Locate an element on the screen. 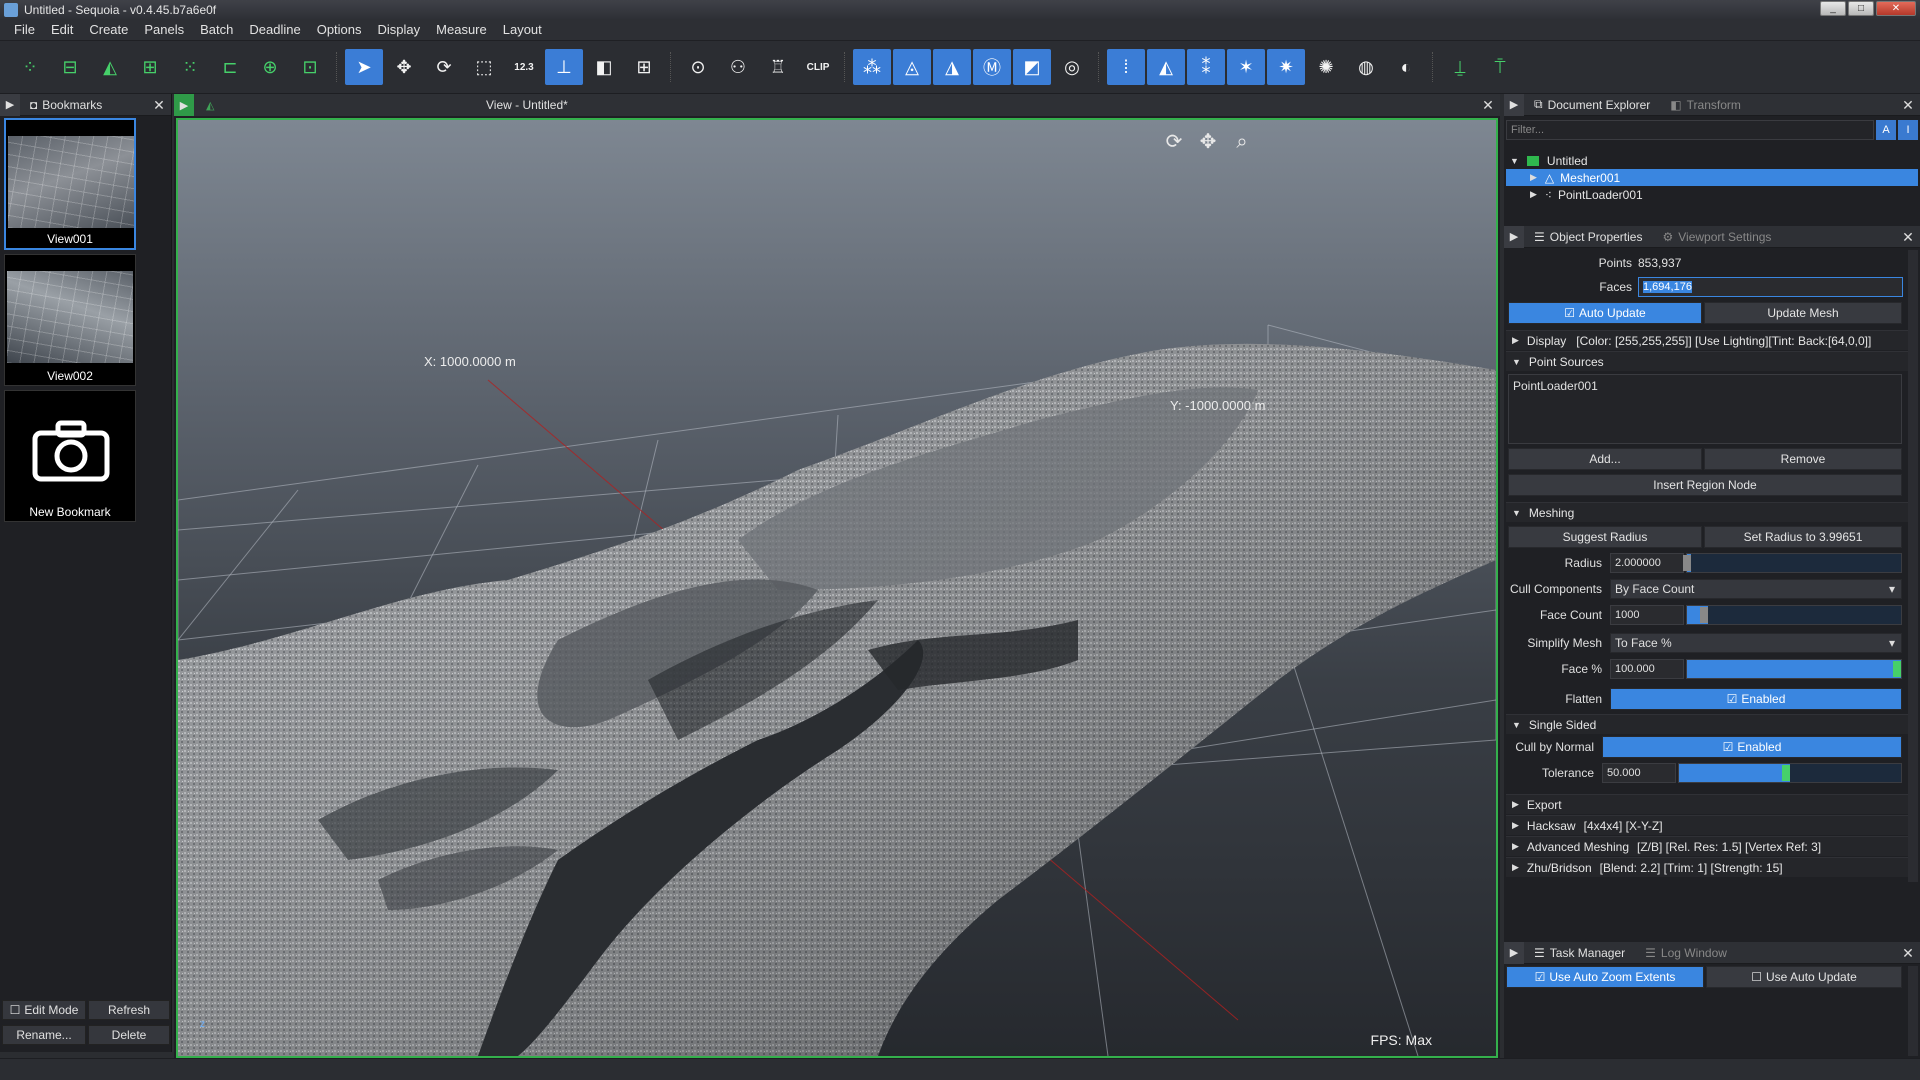 The width and height of the screenshot is (1920, 1080). people-icon: ⚇ is located at coordinates (738, 67).